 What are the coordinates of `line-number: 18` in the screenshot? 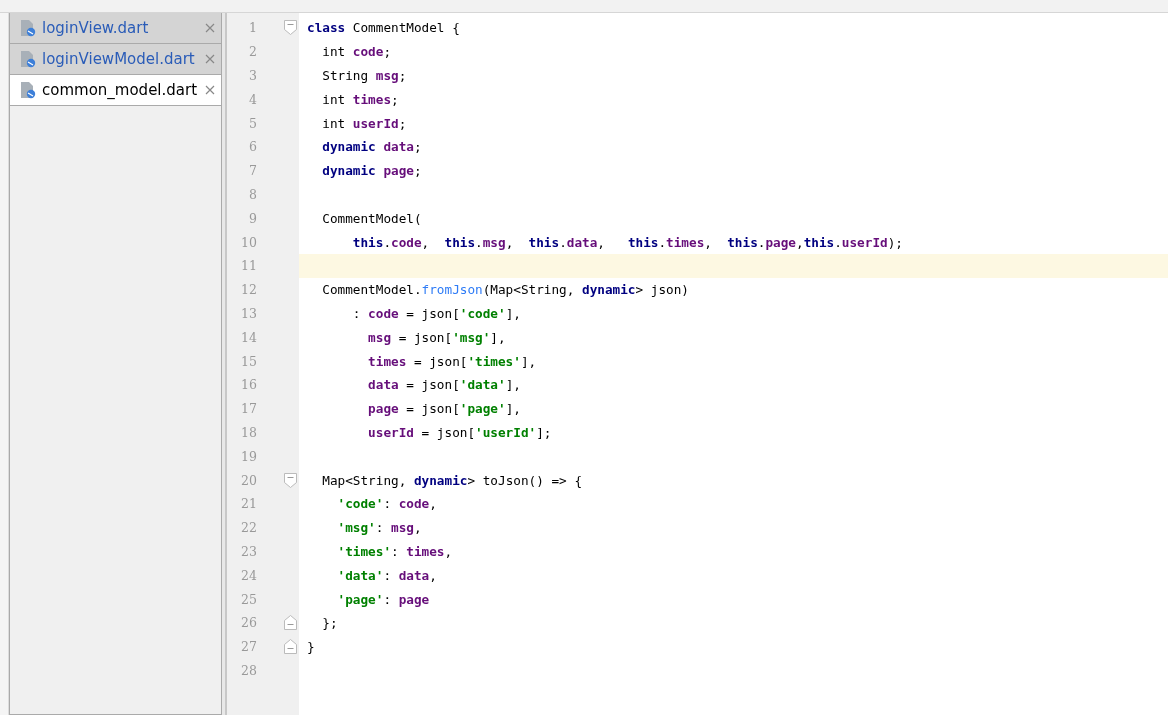 It's located at (248, 432).